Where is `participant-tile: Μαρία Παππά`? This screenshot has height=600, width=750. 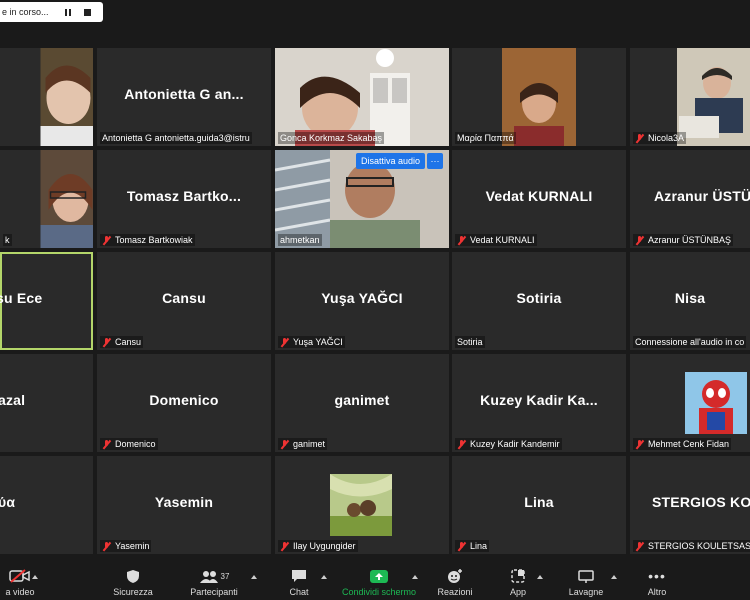 participant-tile: Μαρία Παππά is located at coordinates (539, 97).